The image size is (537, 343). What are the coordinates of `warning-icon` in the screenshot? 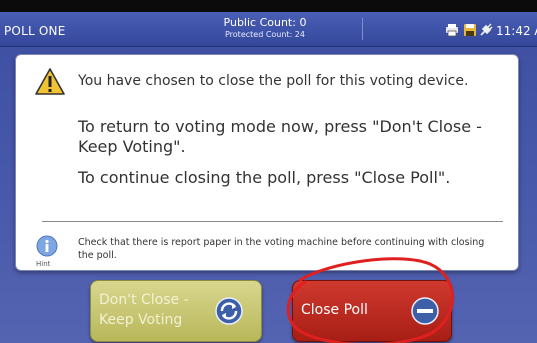 It's located at (50, 81).